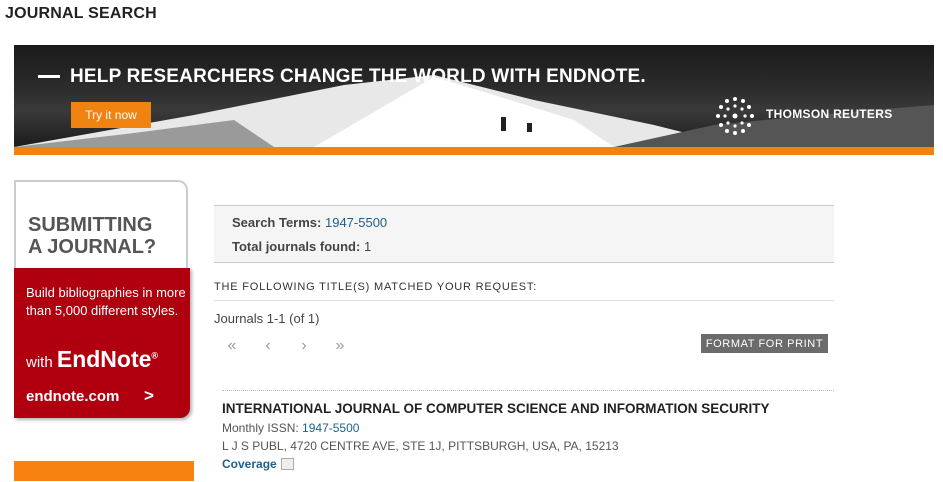 The height and width of the screenshot is (482, 943). What do you see at coordinates (474, 111) in the screenshot?
I see `mountain-image` at bounding box center [474, 111].